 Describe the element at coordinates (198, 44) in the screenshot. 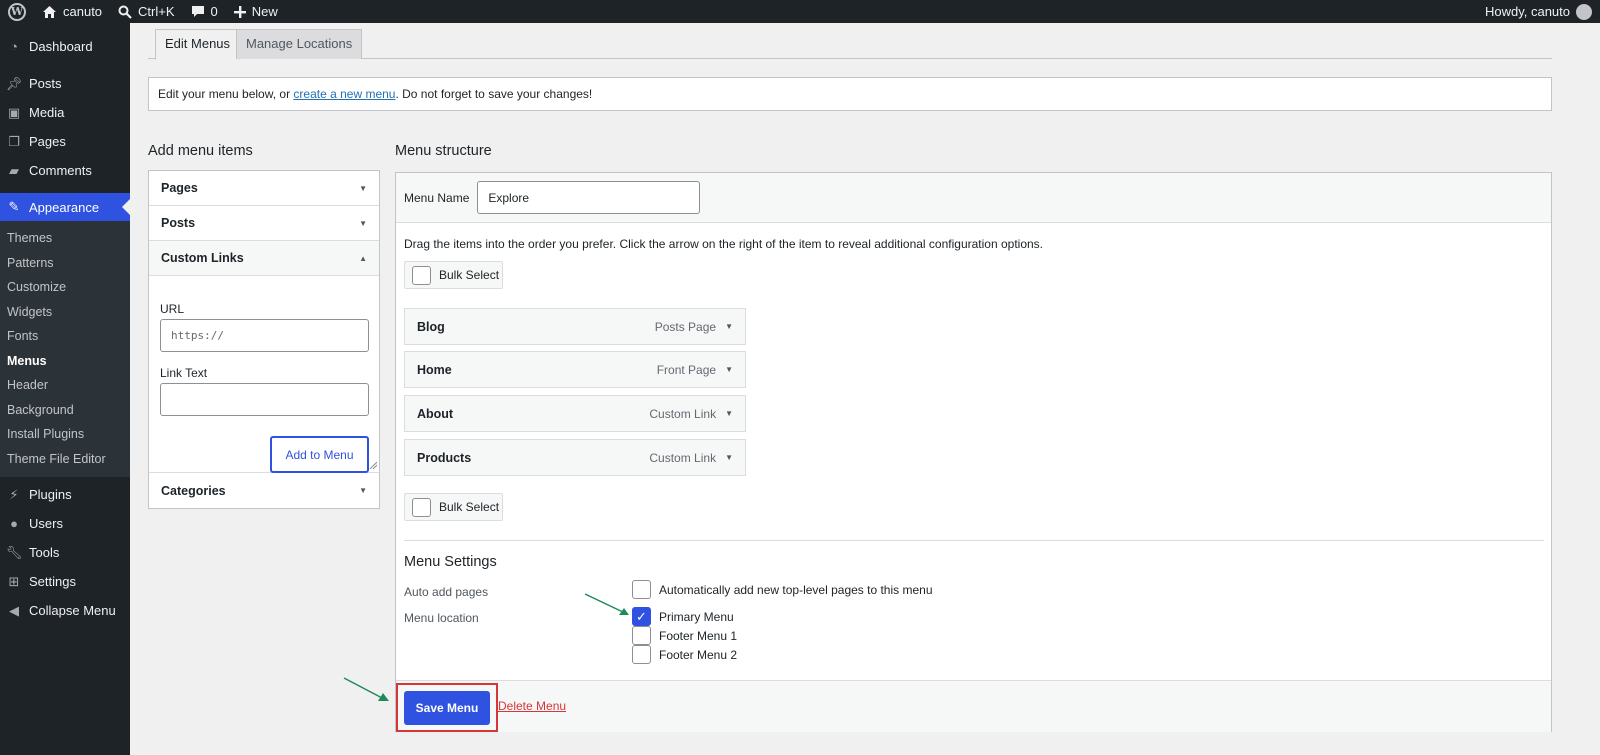

I see `tab-edit-menus: Edit Menus` at that location.